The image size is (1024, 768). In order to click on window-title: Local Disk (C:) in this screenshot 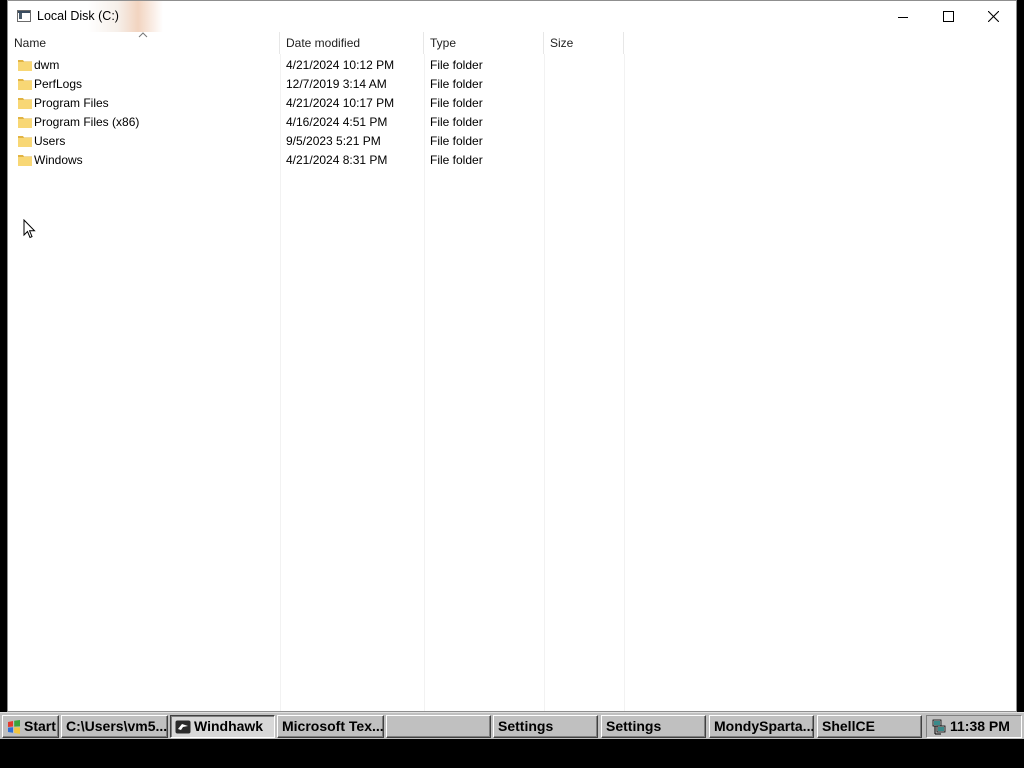, I will do `click(78, 16)`.